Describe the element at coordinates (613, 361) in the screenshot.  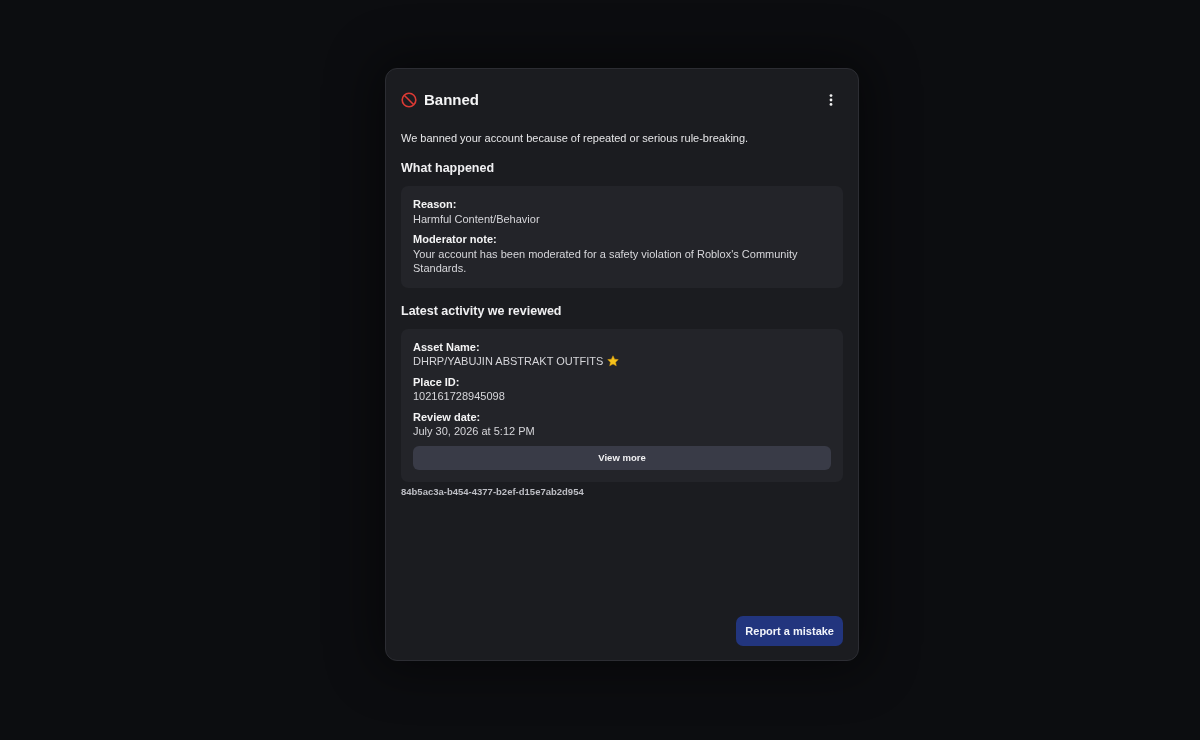
I see `star-icon` at that location.